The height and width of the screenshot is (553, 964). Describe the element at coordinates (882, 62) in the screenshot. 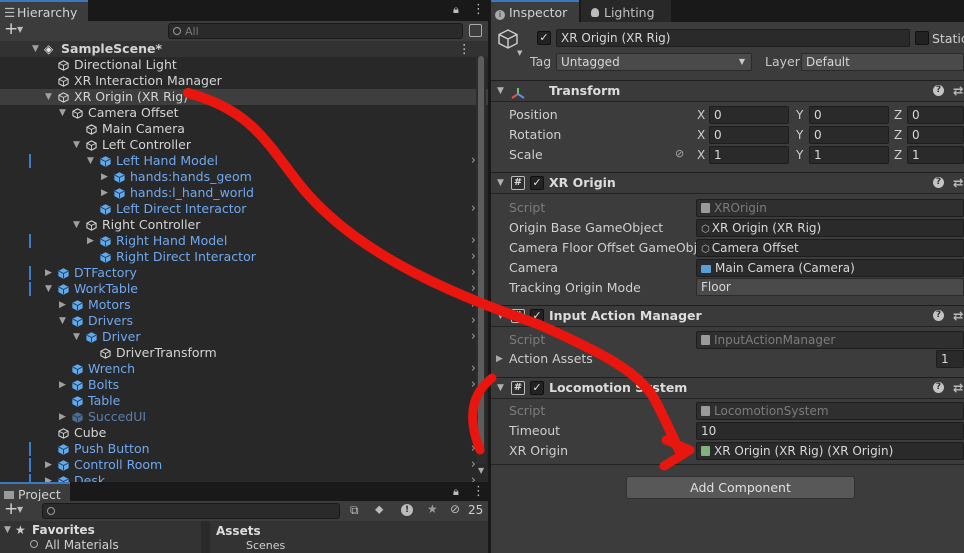

I see `layer-dropdown: Default` at that location.